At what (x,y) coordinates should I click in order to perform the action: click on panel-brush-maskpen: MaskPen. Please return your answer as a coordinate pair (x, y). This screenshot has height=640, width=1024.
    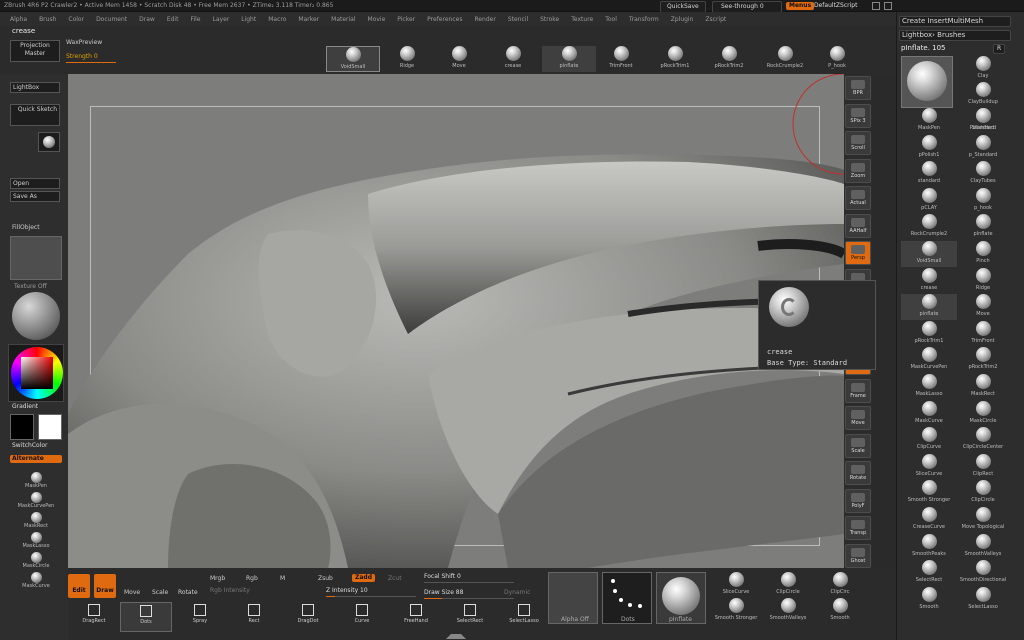
    Looking at the image, I should click on (929, 121).